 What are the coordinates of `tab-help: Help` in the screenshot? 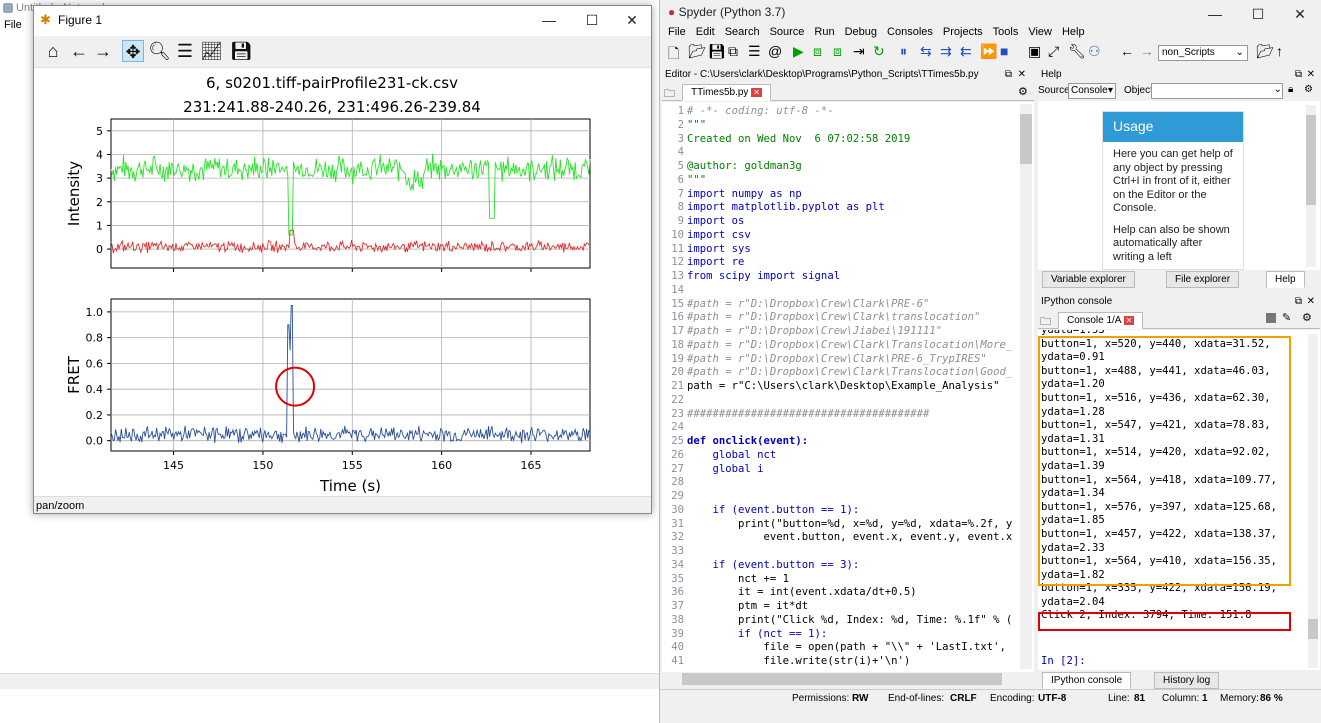 It's located at (1285, 279).